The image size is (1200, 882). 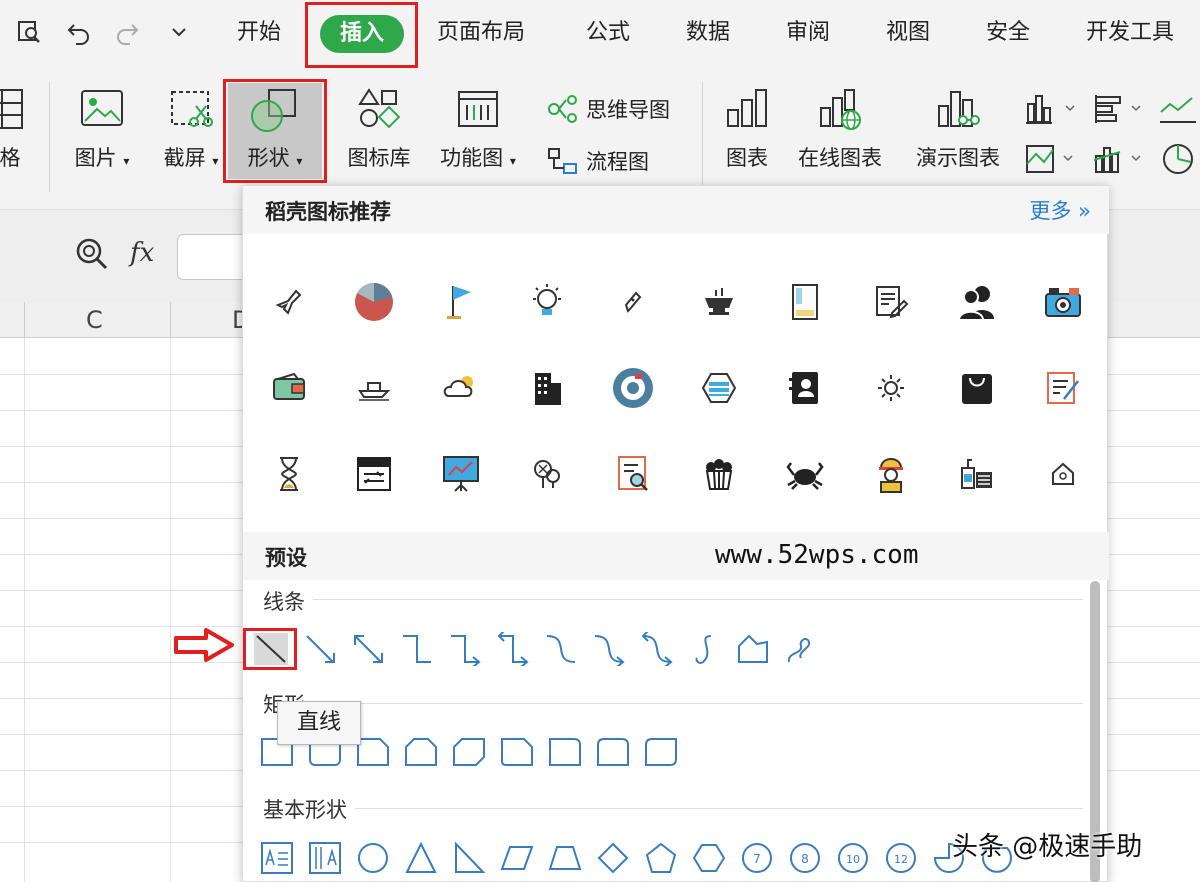 What do you see at coordinates (379, 129) in the screenshot?
I see `icon-library-button: 图标库` at bounding box center [379, 129].